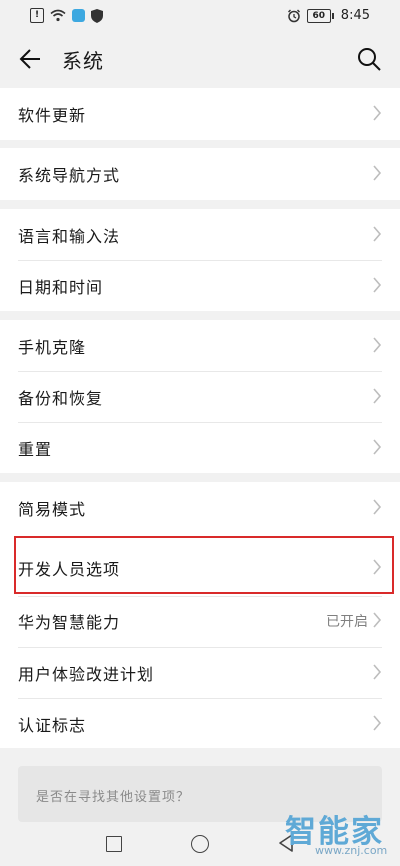 The image size is (400, 866). Describe the element at coordinates (200, 345) in the screenshot. I see `row-phone-clone: 手机克隆` at that location.